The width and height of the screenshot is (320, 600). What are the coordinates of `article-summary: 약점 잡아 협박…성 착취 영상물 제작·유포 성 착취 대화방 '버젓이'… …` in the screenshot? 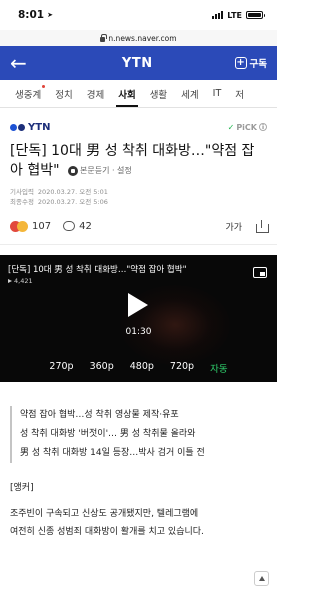 It's located at (138, 434).